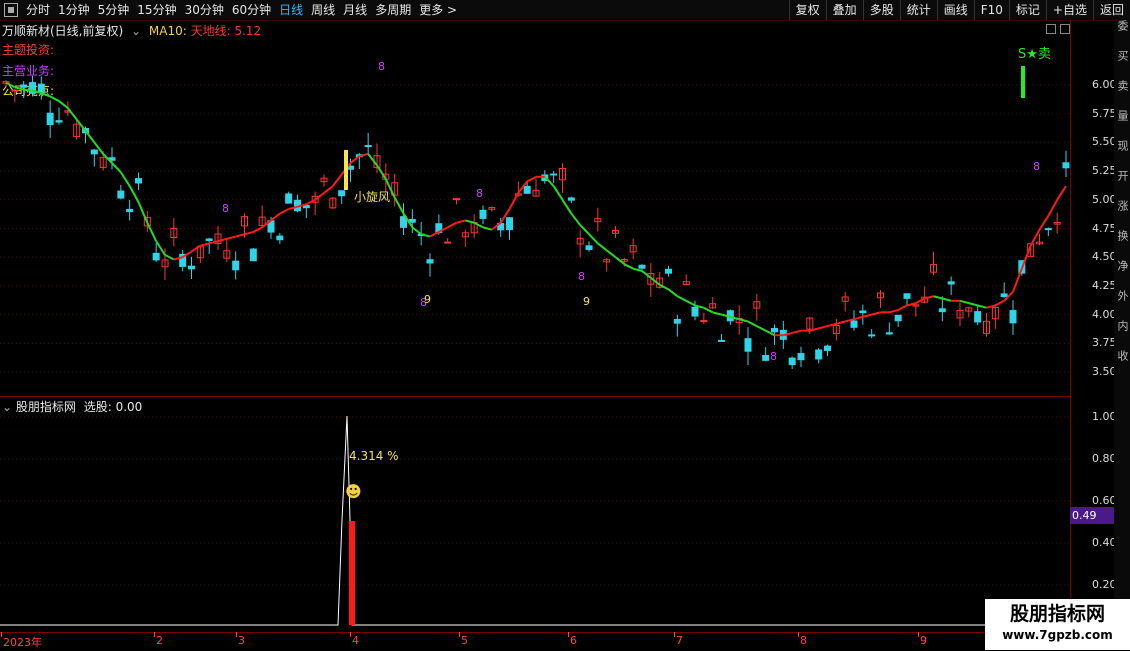 This screenshot has width=1130, height=651. Describe the element at coordinates (1104, 542) in the screenshot. I see `indicator-tick: 0.40` at that location.